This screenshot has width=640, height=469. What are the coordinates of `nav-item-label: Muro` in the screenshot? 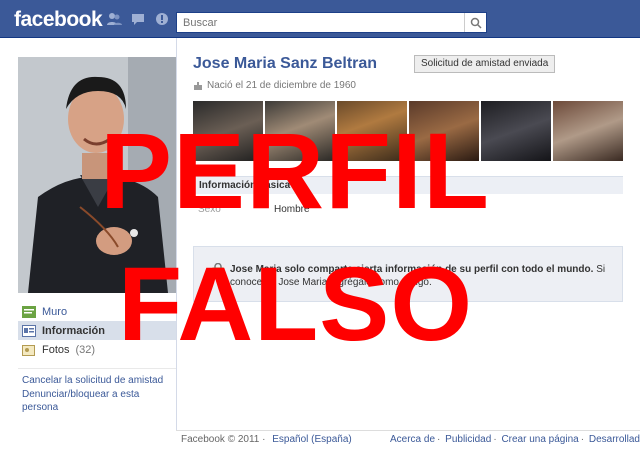 It's located at (54, 312).